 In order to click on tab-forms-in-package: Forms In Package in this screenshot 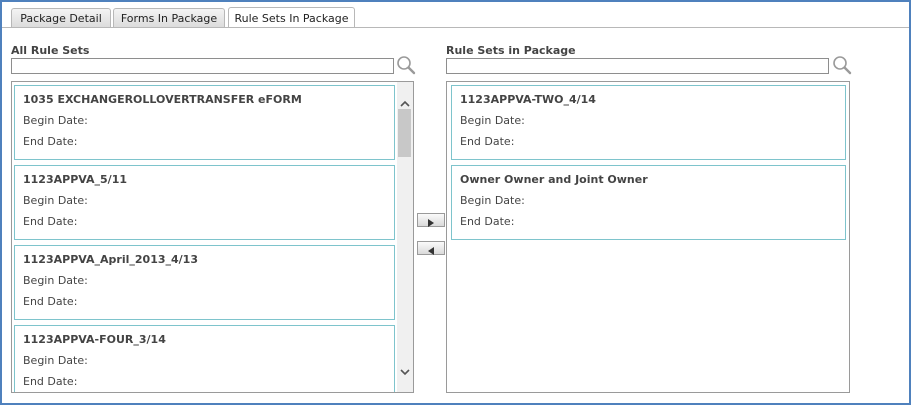, I will do `click(169, 17)`.